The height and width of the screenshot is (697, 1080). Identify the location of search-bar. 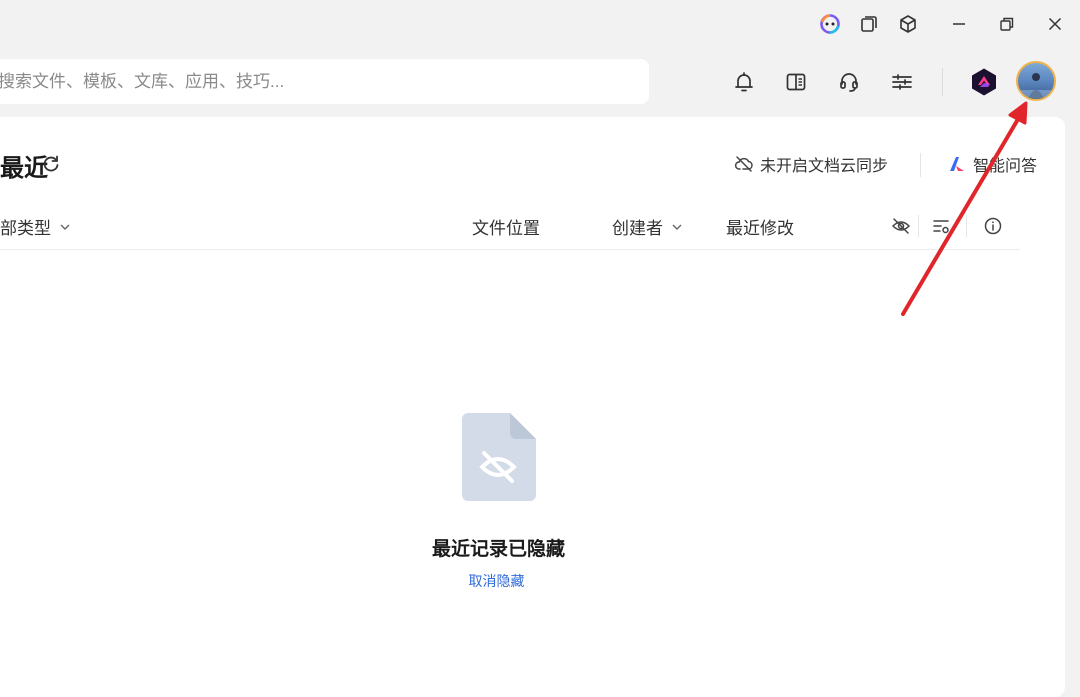
(324, 81).